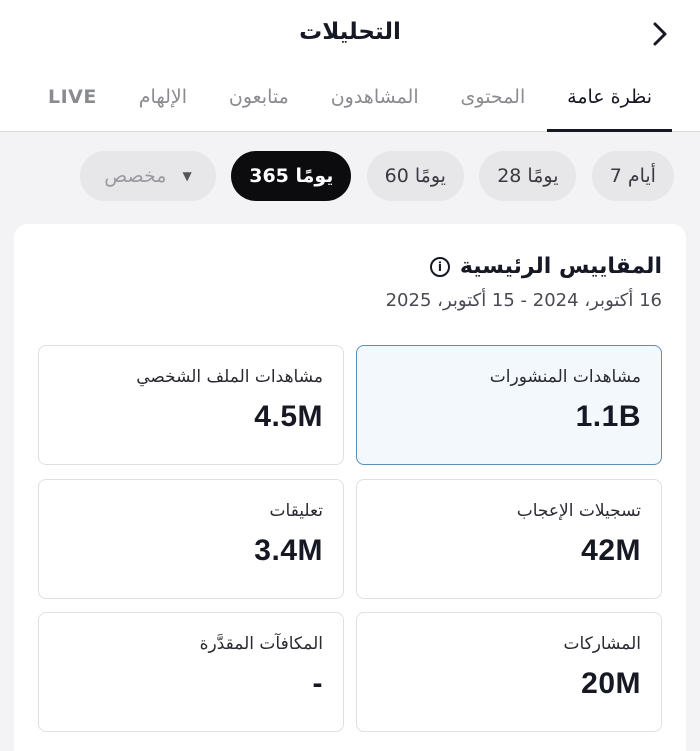  Describe the element at coordinates (523, 300) in the screenshot. I see `date-range-label: 16 أكتوبر، 2024 - 15 أكتوبر، 2025` at that location.